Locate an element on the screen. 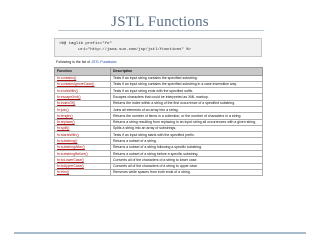 This screenshot has height=240, width=320. footer-divider is located at coordinates (160, 233).